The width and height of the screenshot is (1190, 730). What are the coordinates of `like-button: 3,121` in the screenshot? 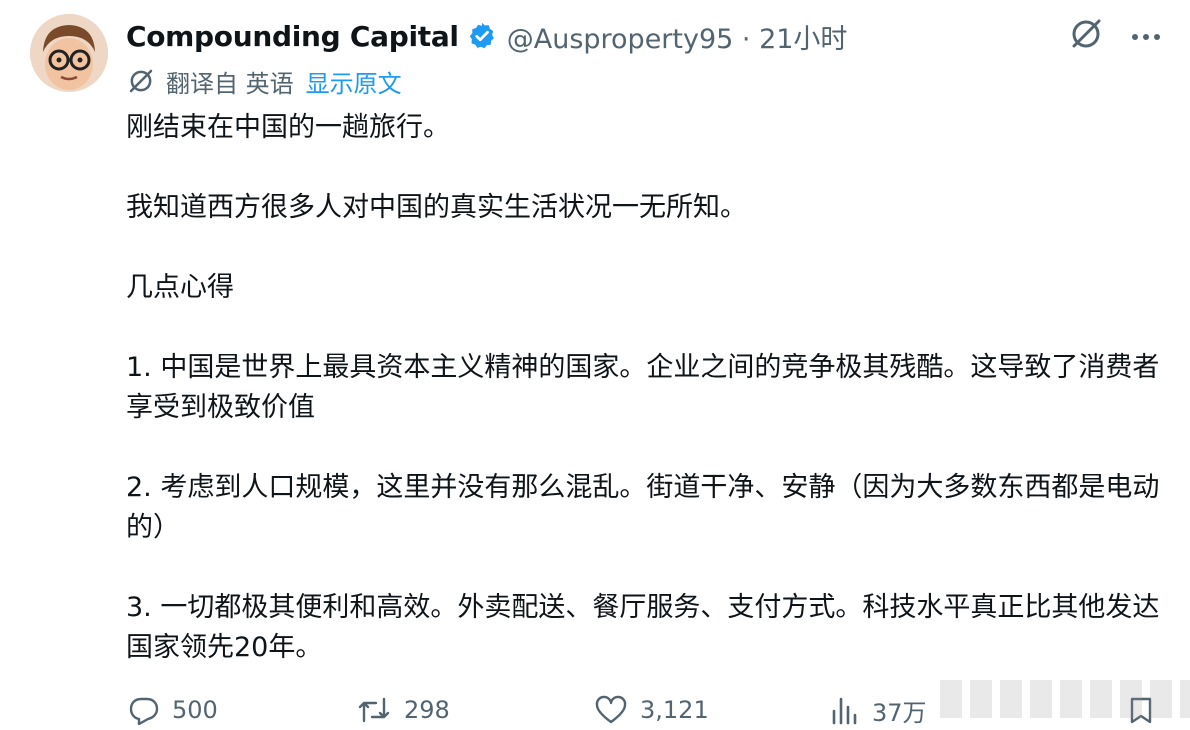 It's located at (651, 710).